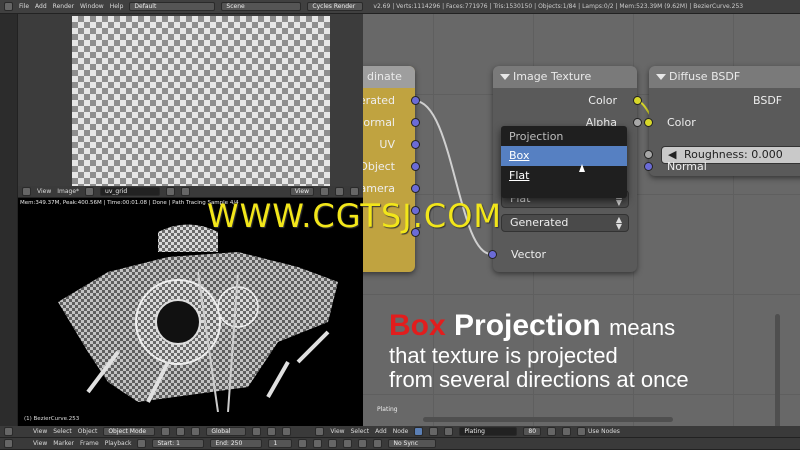 The width and height of the screenshot is (800, 450). What do you see at coordinates (63, 443) in the screenshot?
I see `menu-marker: Marker` at bounding box center [63, 443].